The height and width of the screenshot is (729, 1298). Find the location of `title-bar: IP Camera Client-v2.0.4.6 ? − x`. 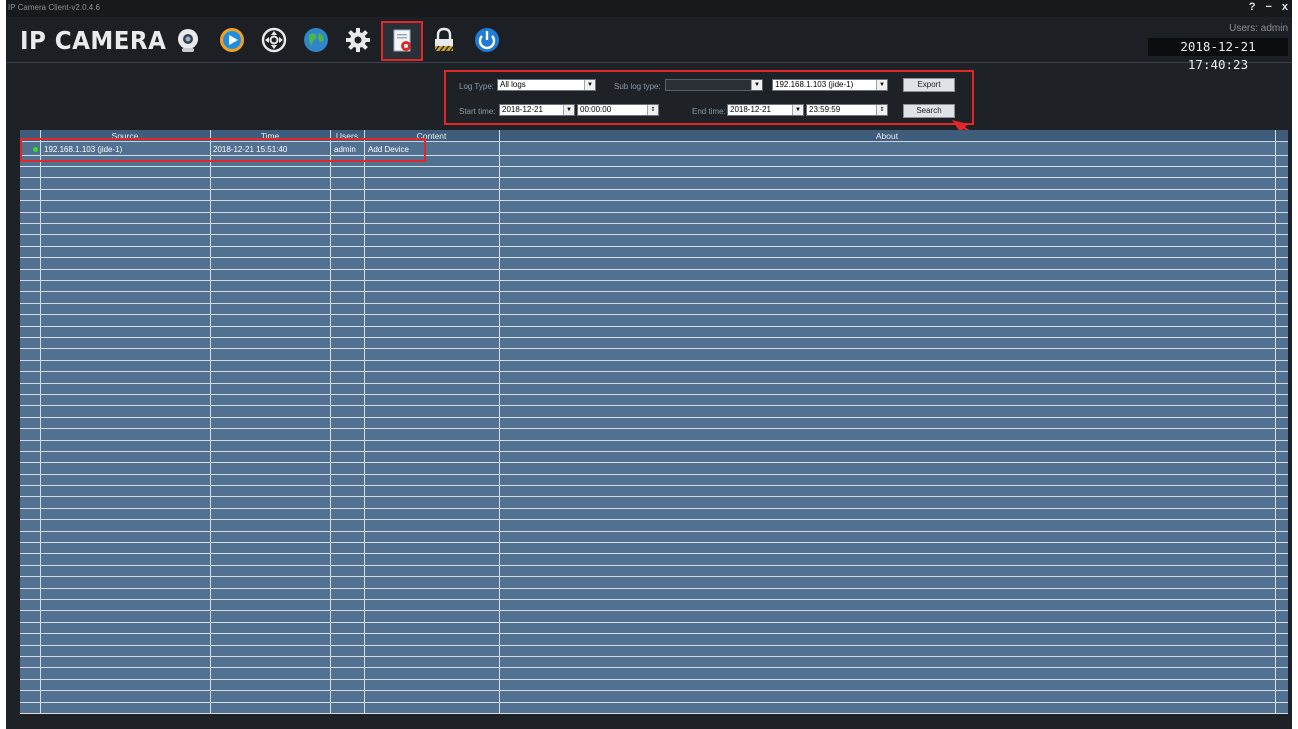

title-bar: IP Camera Client-v2.0.4.6 ? − x is located at coordinates (649, 8).